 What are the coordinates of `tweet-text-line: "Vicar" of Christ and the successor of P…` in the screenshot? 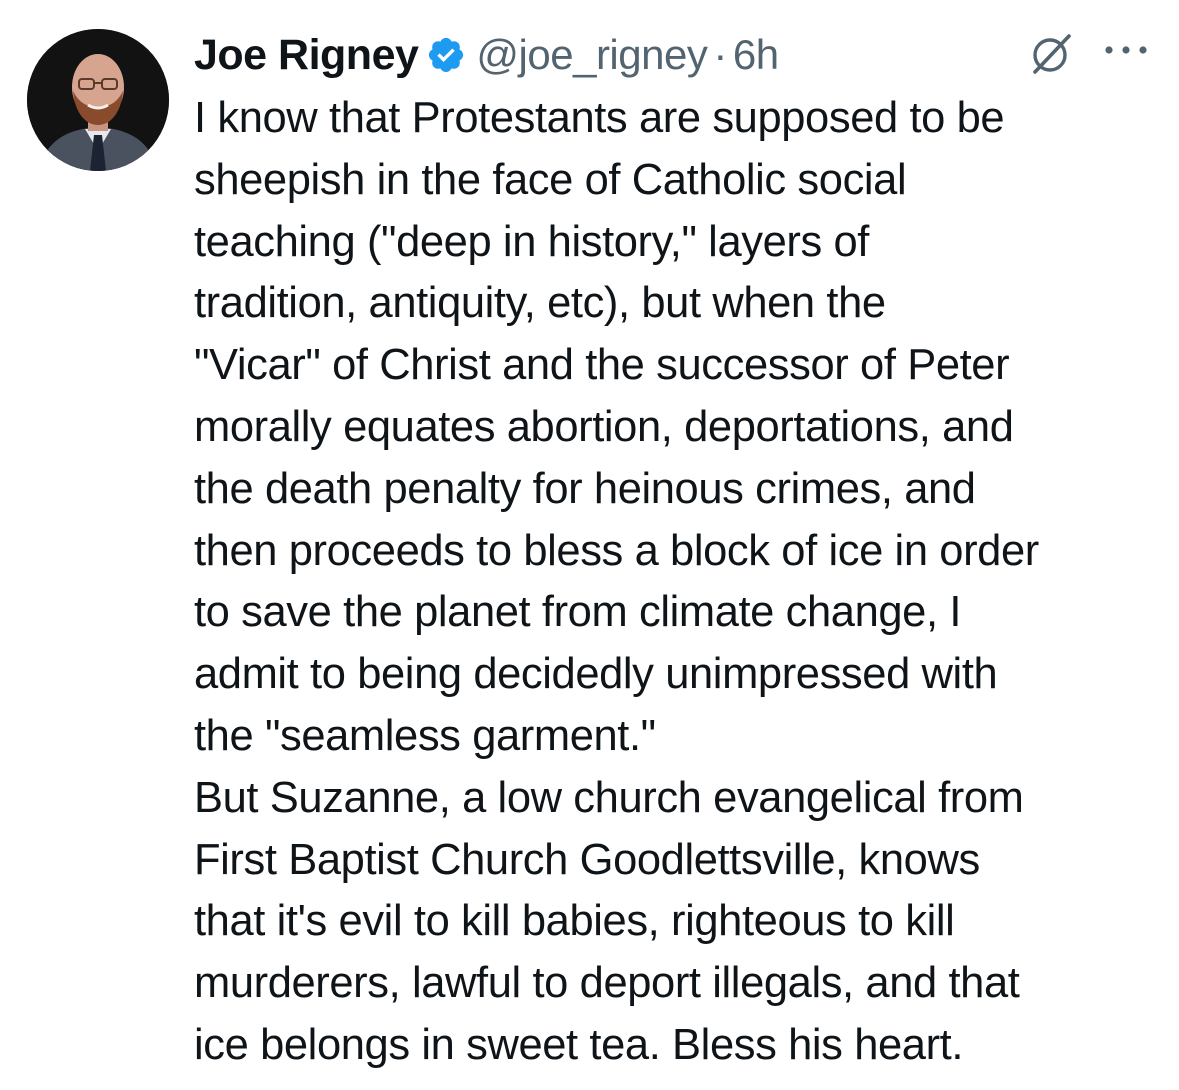 It's located at (602, 365).